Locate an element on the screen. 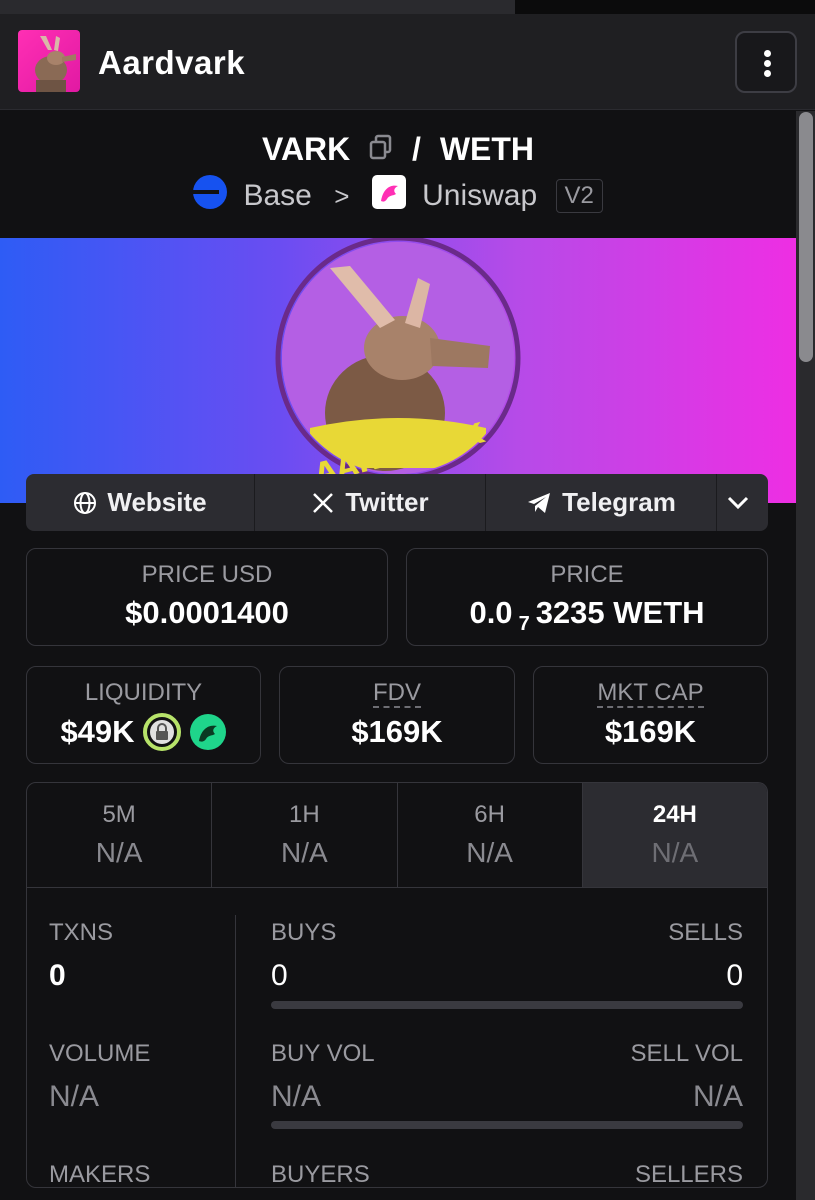 This screenshot has width=815, height=1200. txns-value: 0 is located at coordinates (57, 975).